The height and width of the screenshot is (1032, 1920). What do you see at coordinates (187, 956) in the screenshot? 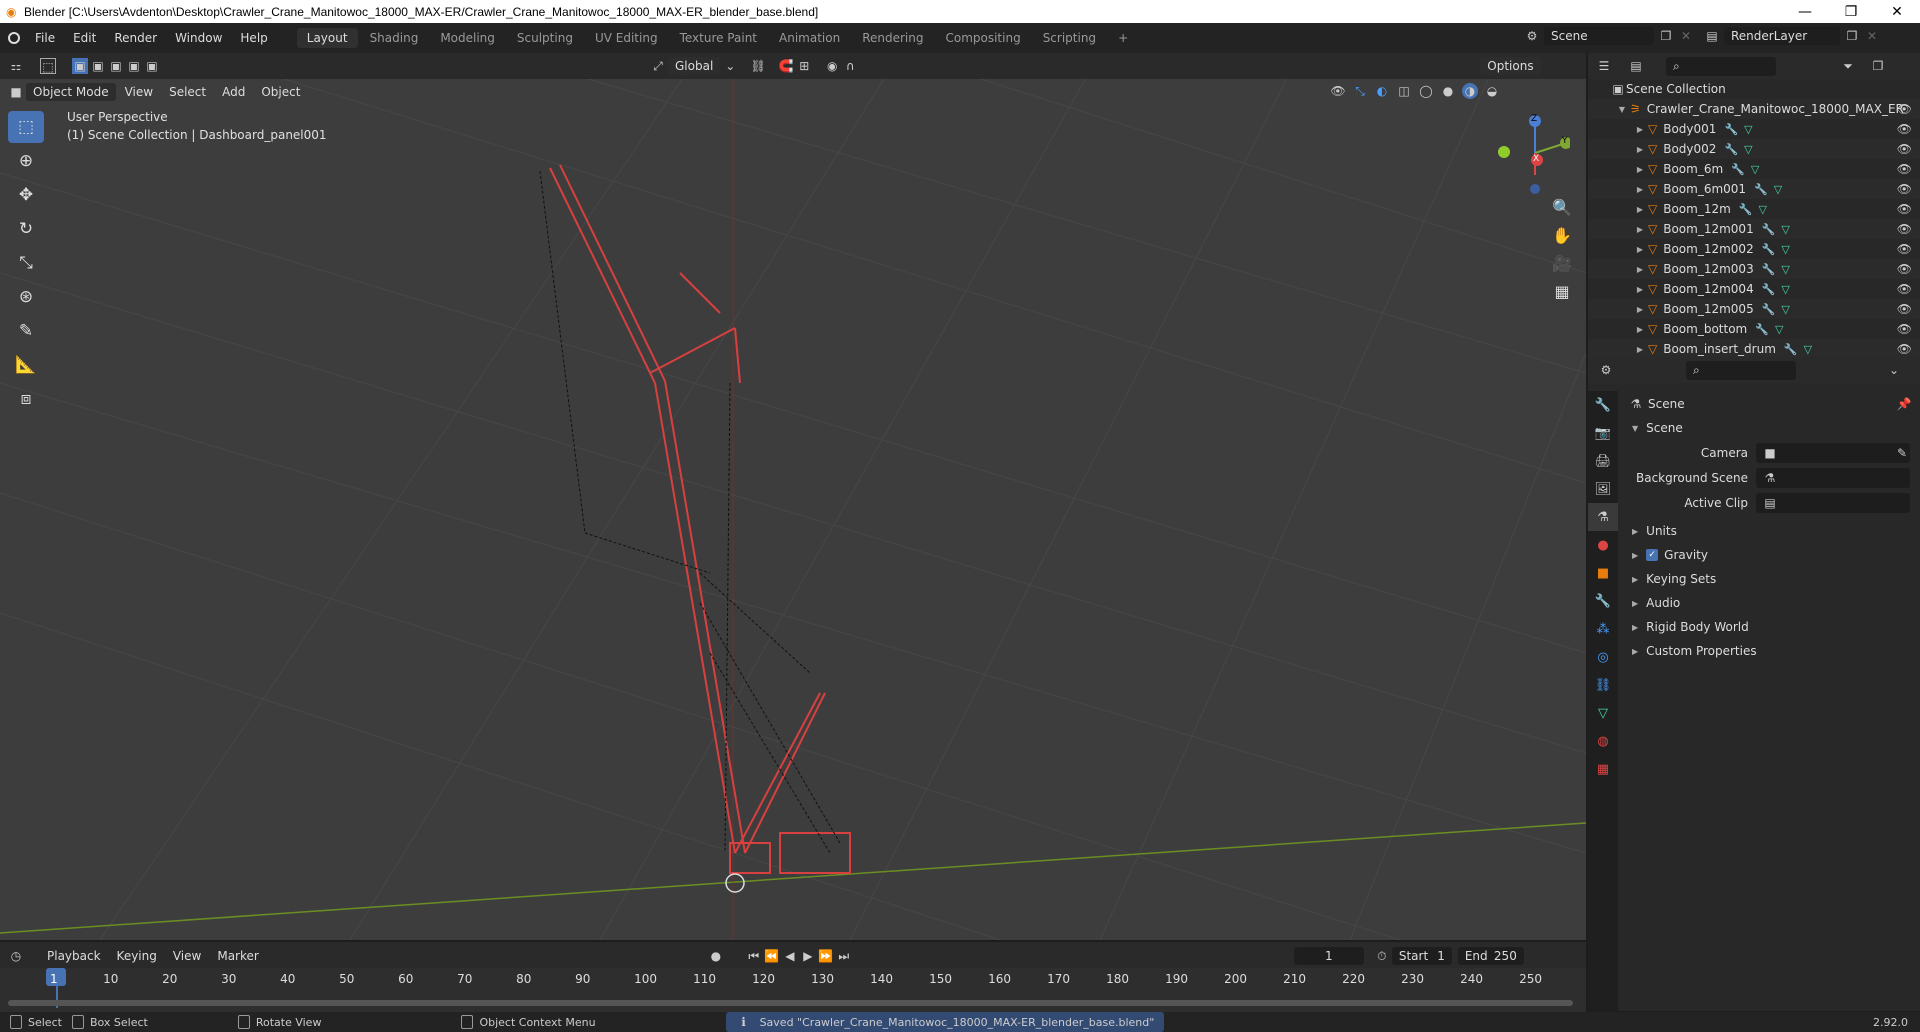
I see `timeline-view-menu: View` at bounding box center [187, 956].